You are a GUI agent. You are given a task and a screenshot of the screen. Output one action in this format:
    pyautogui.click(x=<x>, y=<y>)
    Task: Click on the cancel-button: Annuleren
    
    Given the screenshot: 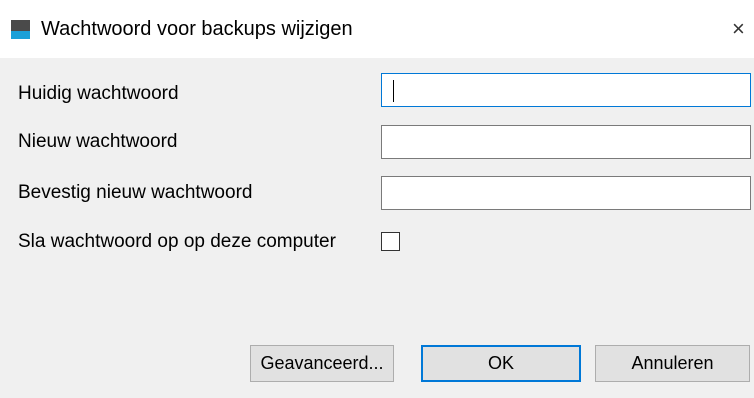 What is the action you would take?
    pyautogui.click(x=672, y=363)
    